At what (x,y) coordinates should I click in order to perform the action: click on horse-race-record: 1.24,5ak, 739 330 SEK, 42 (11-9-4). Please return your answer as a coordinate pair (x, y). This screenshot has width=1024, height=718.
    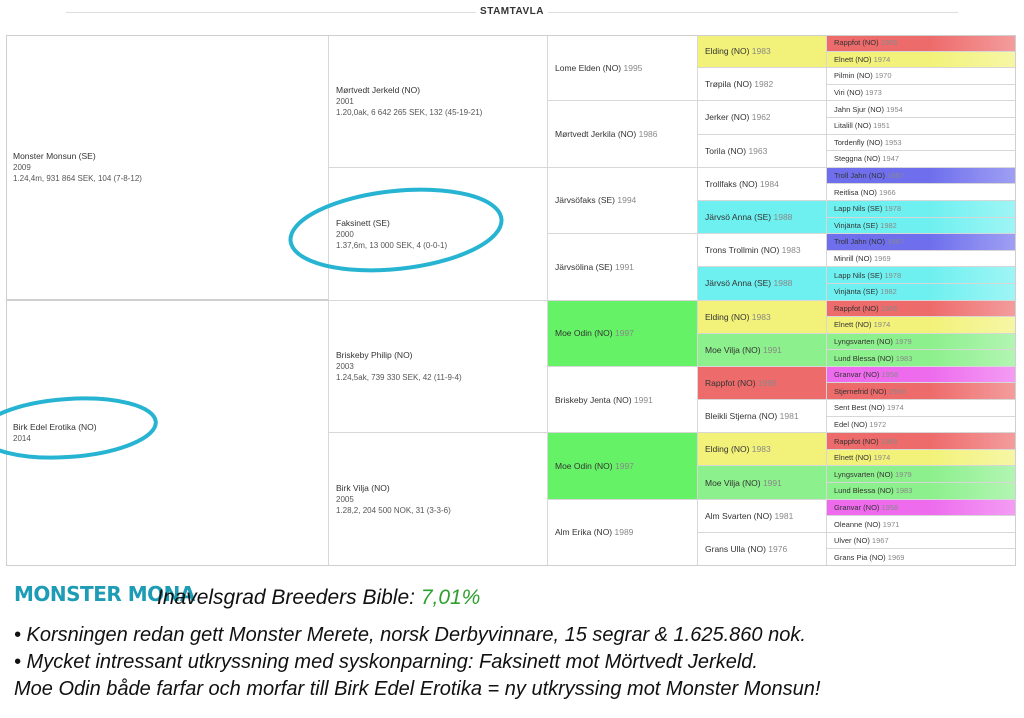
    Looking at the image, I should click on (399, 378).